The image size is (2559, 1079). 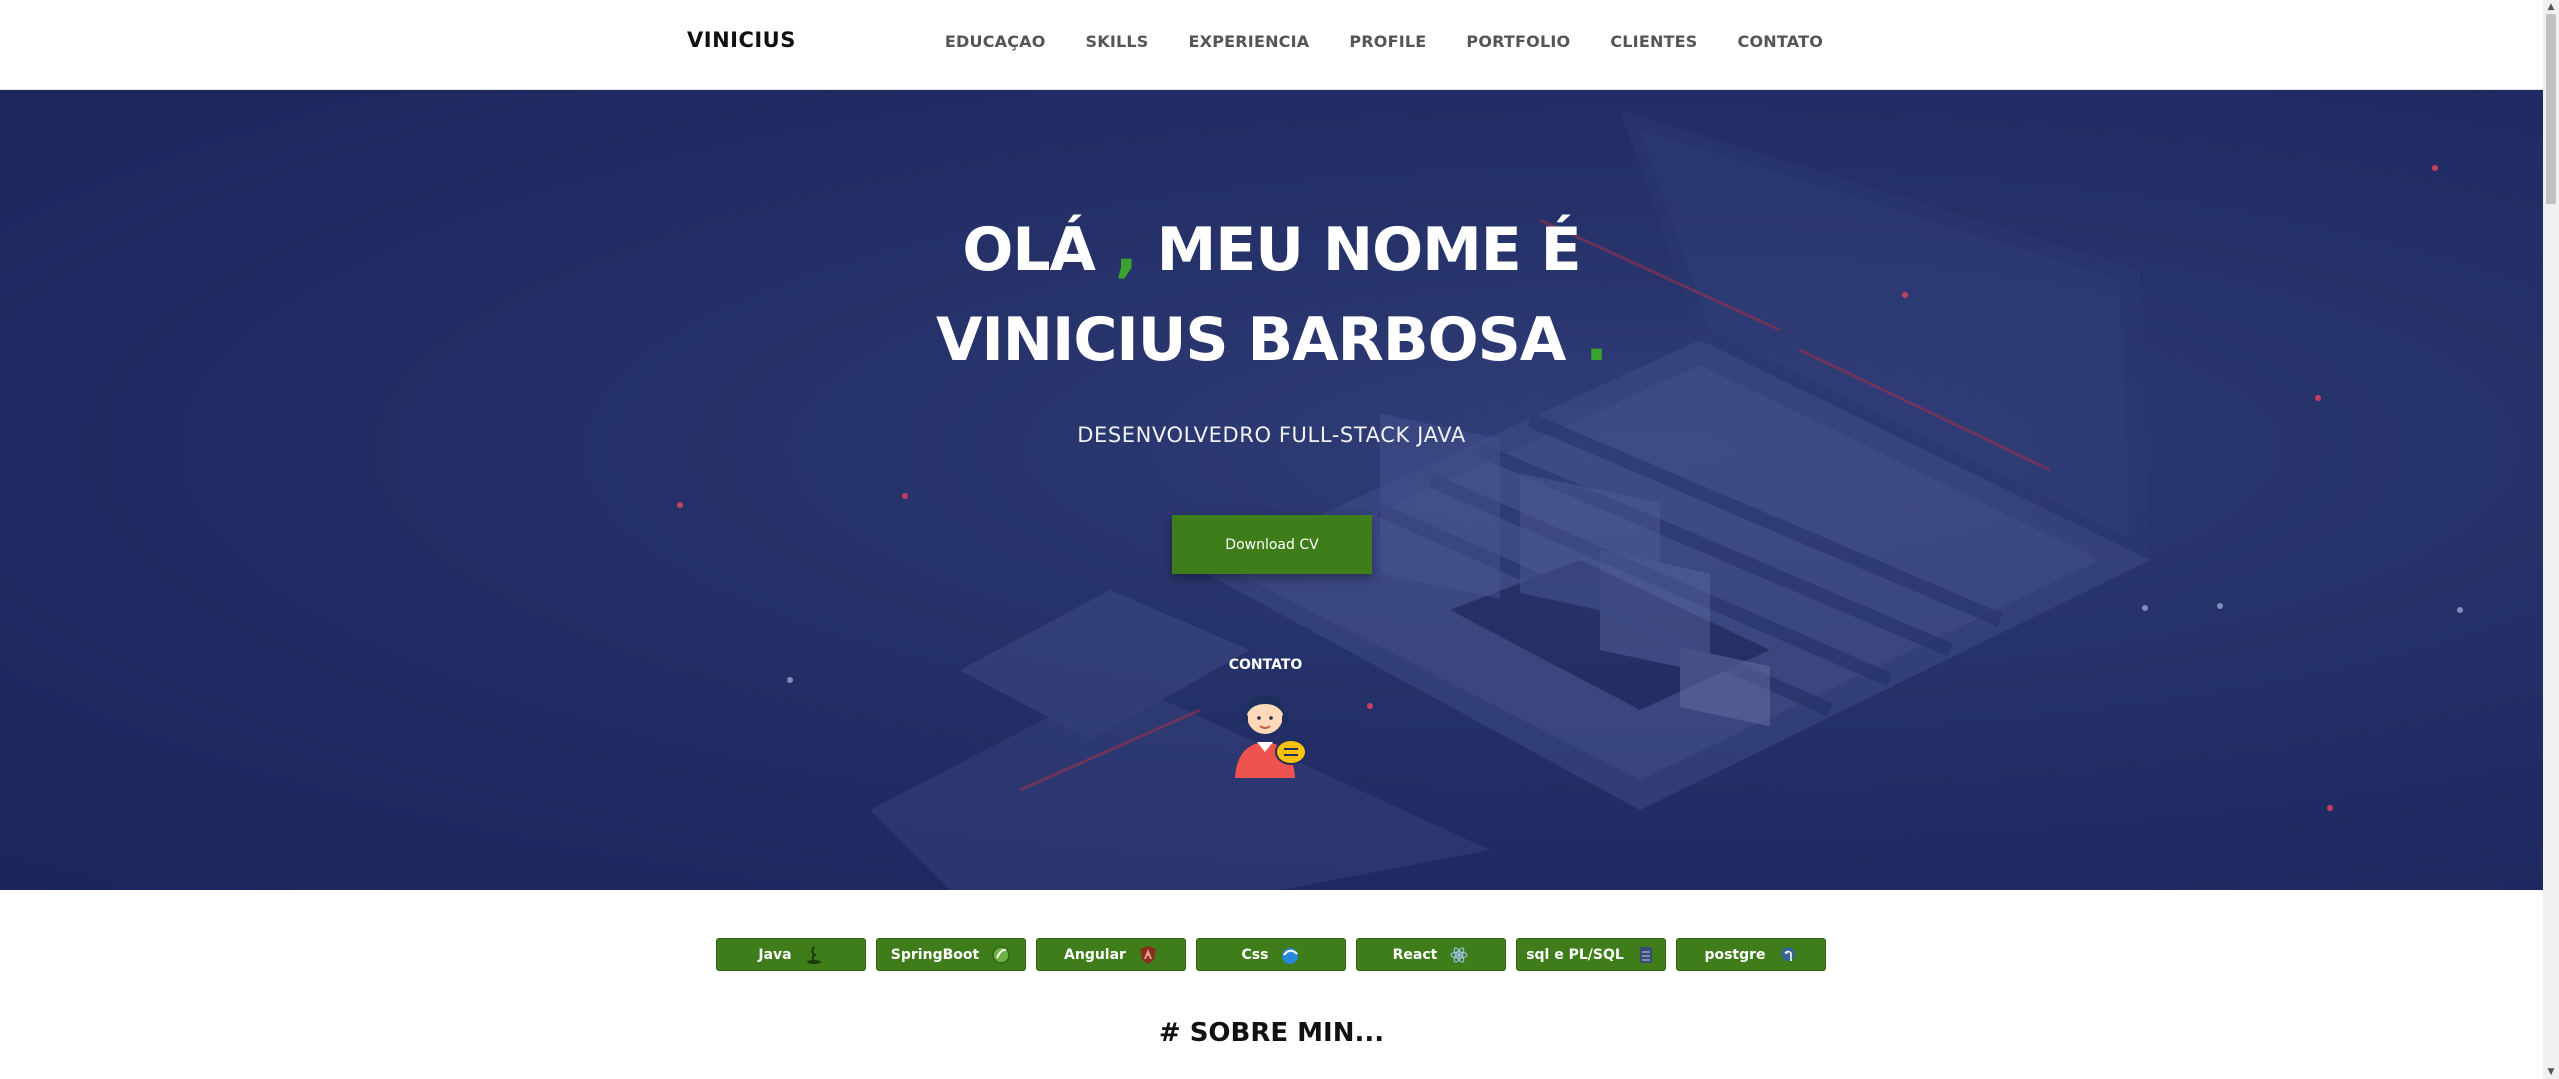 I want to click on skill-badge-css: Css, so click(x=1271, y=954).